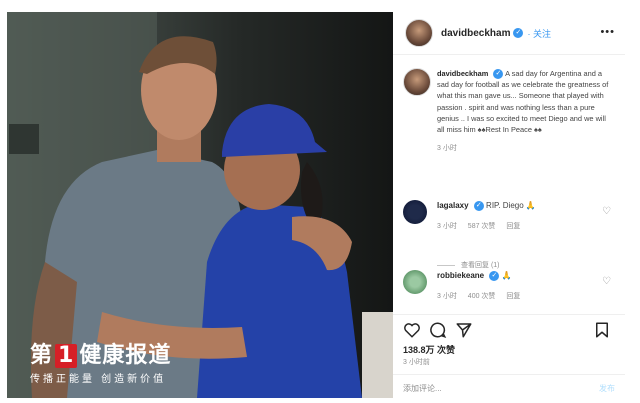  I want to click on post-header: davidbeckham ✓ · 关注 •••, so click(509, 33).